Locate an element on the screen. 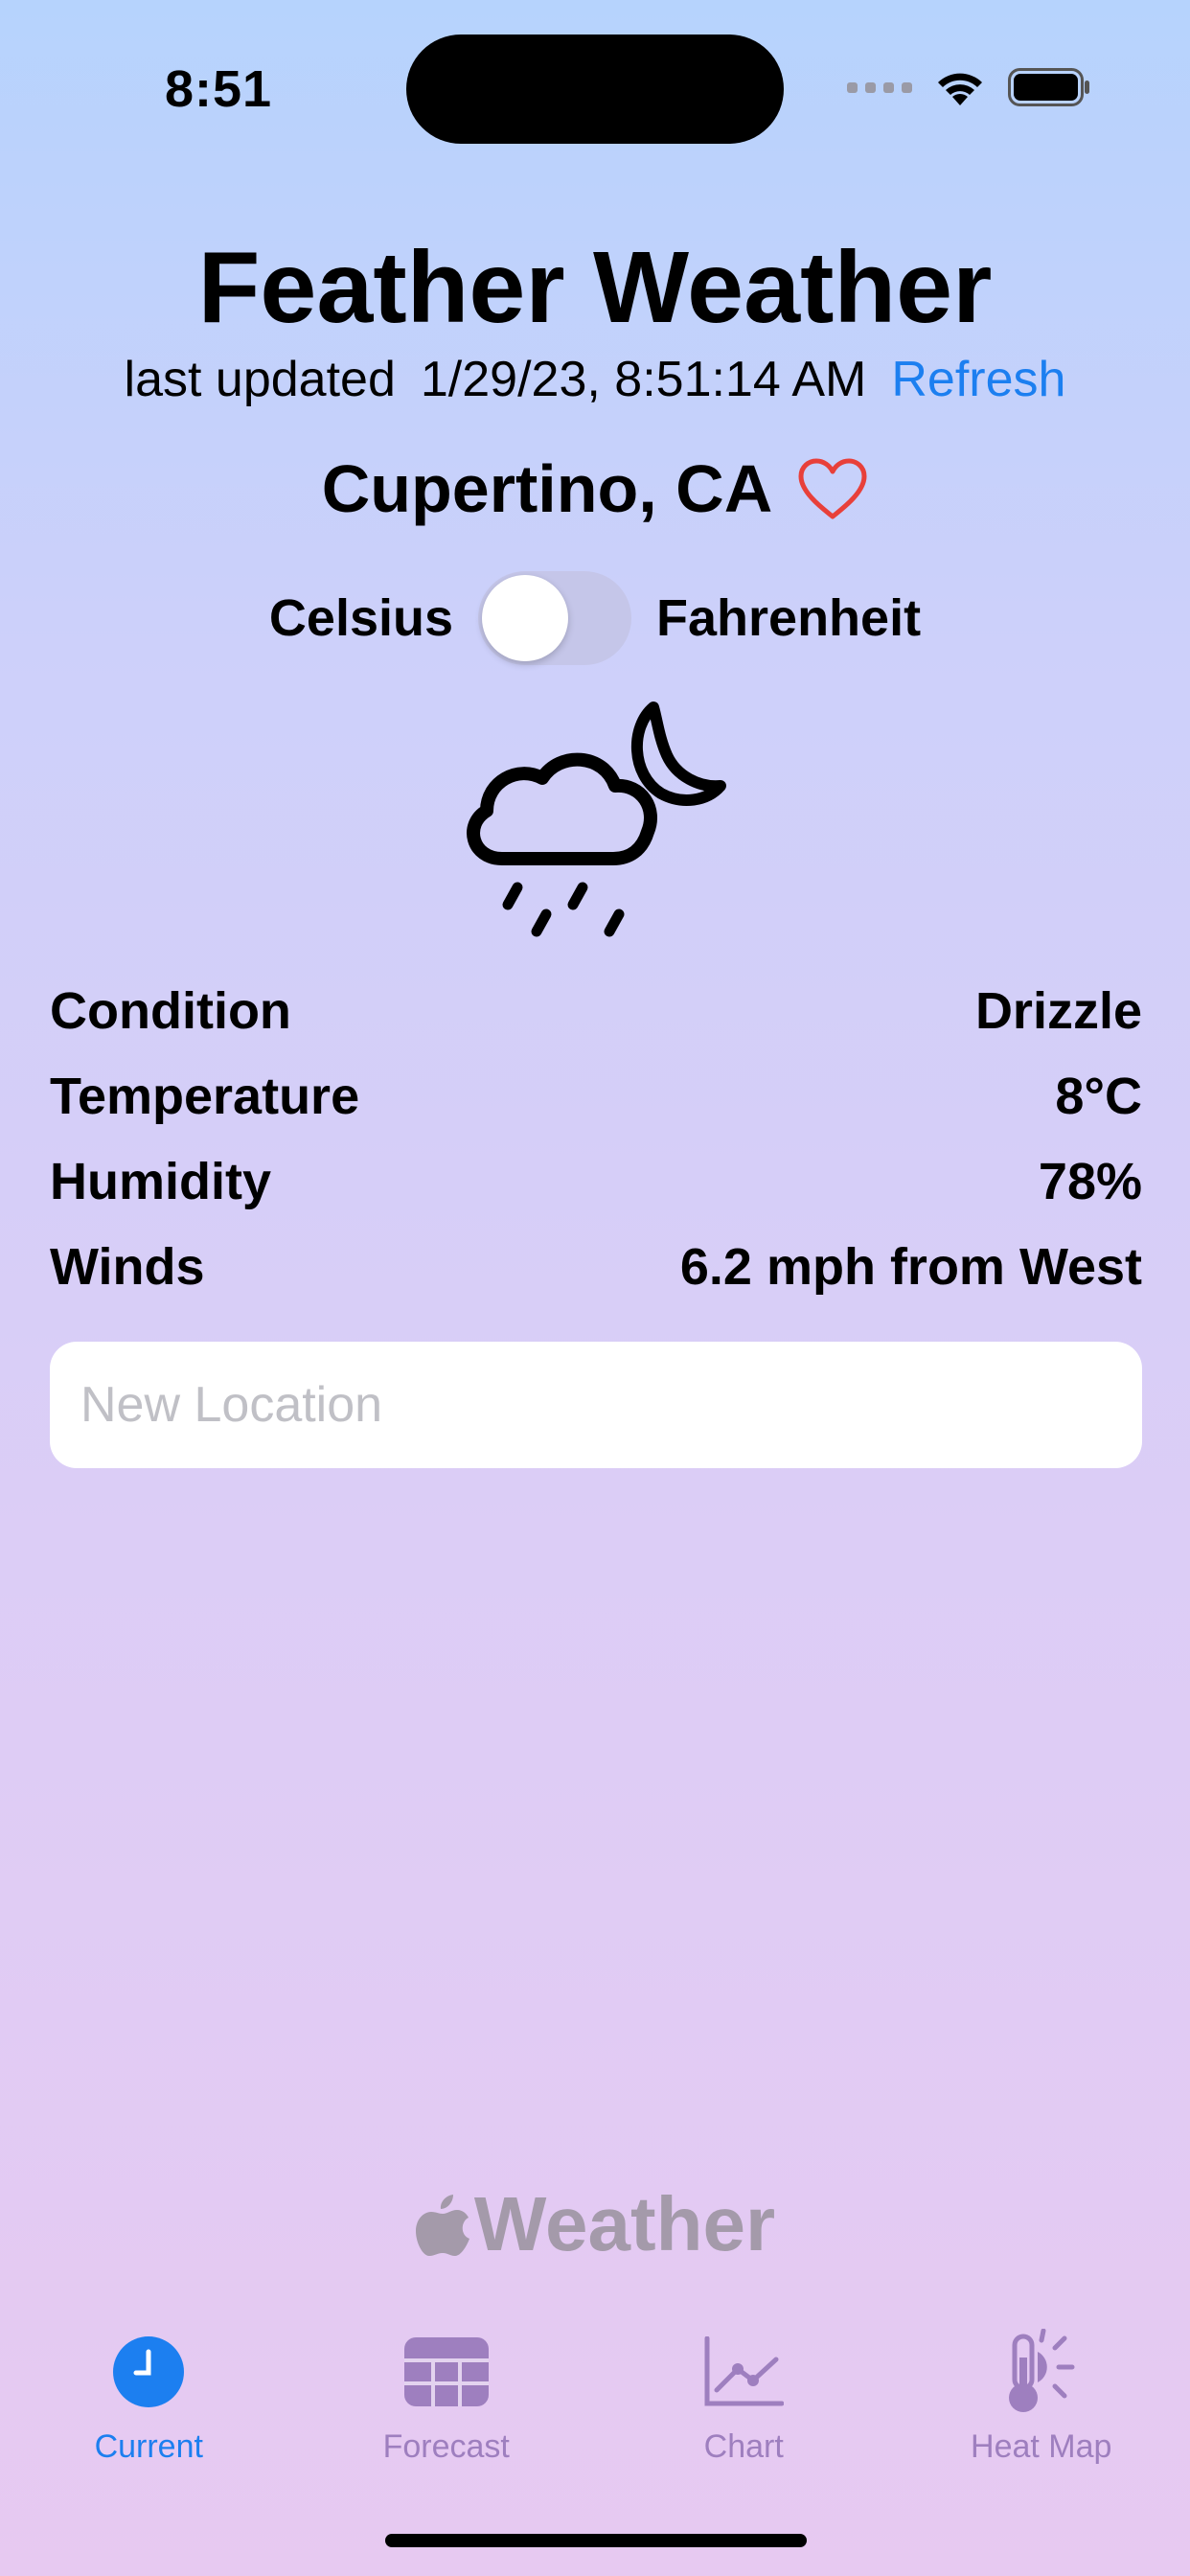  unit-toggle-row: Celsius Fahrenheit is located at coordinates (595, 618).